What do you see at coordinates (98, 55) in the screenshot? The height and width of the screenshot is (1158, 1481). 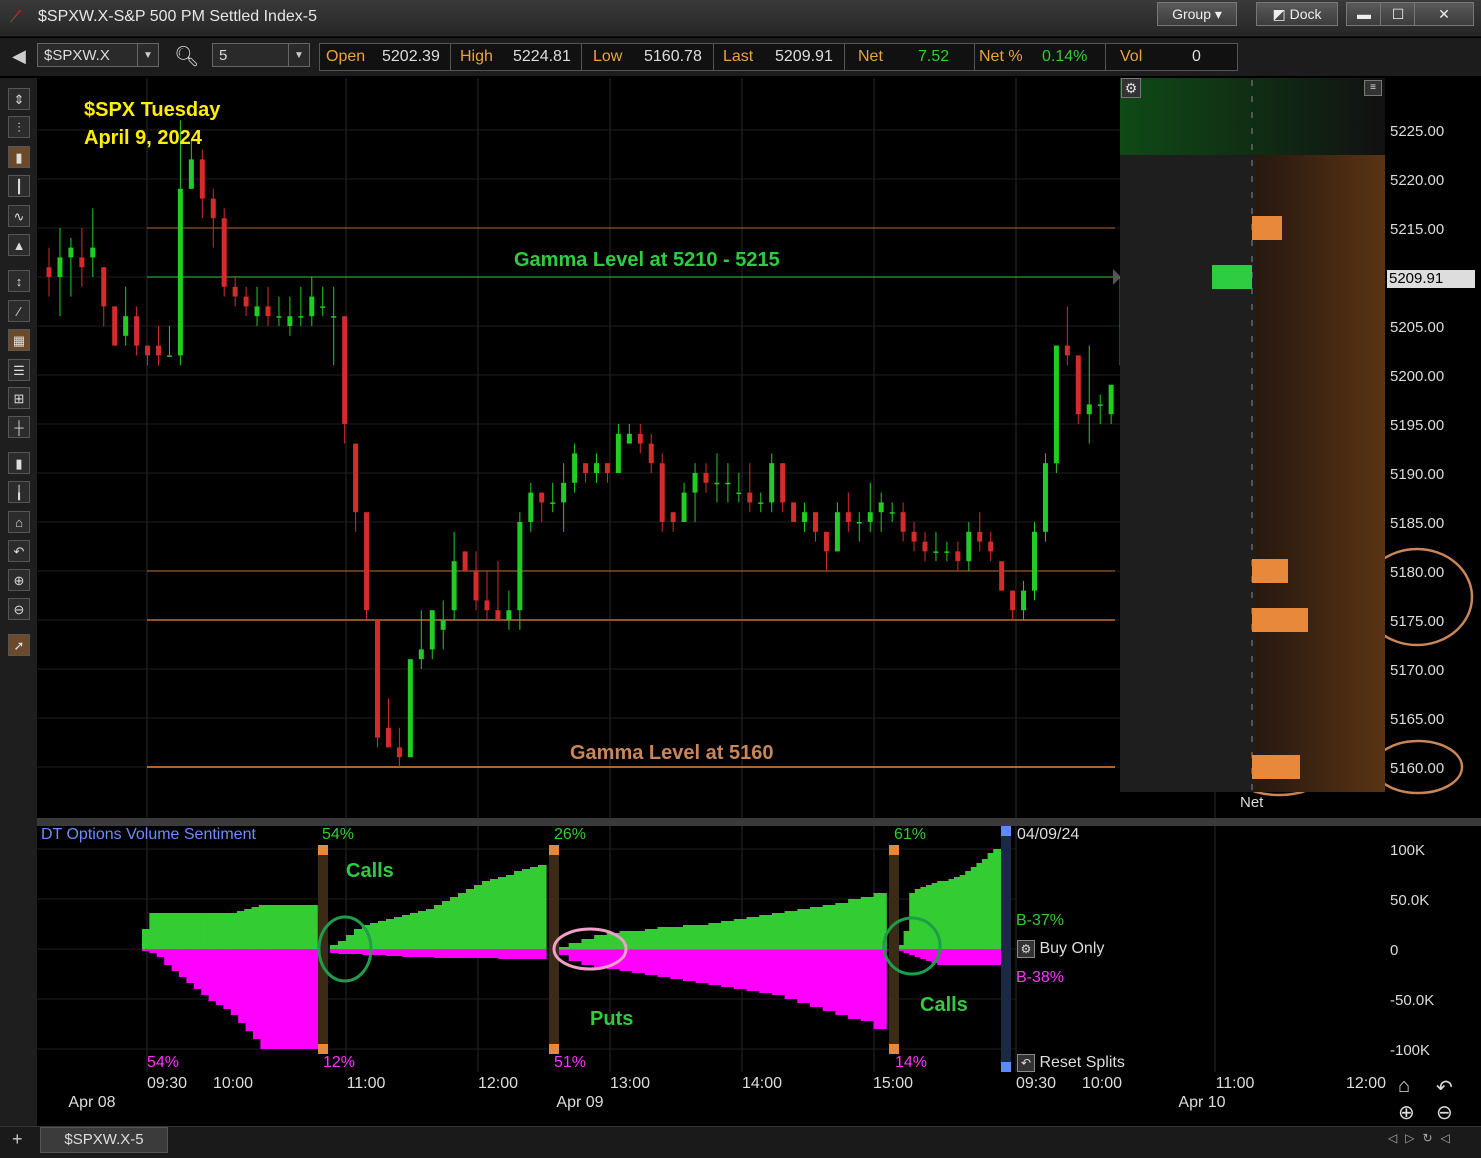 I see `symbol-input: $SPXW.X ▼` at bounding box center [98, 55].